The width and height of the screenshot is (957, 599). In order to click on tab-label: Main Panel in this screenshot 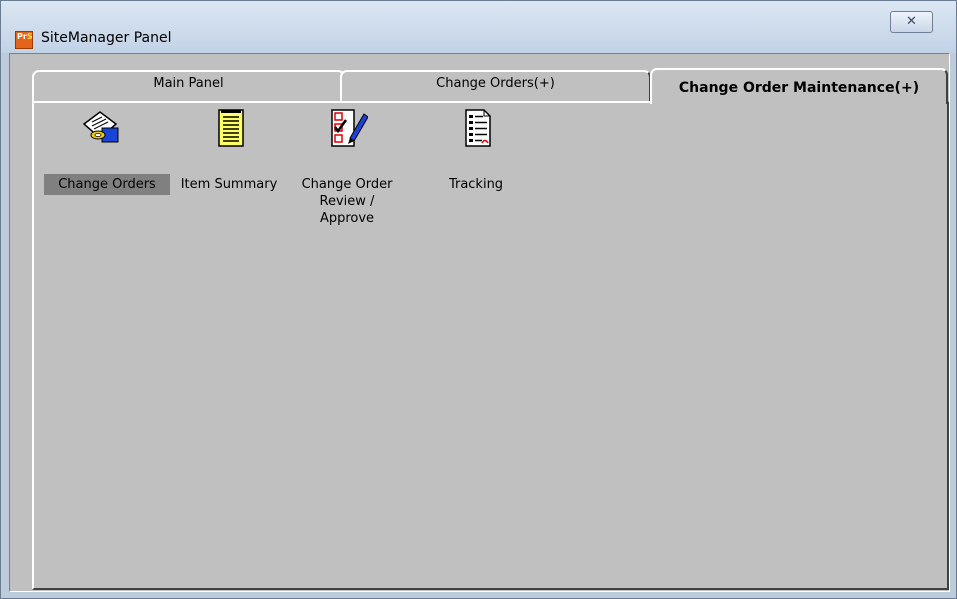, I will do `click(188, 83)`.